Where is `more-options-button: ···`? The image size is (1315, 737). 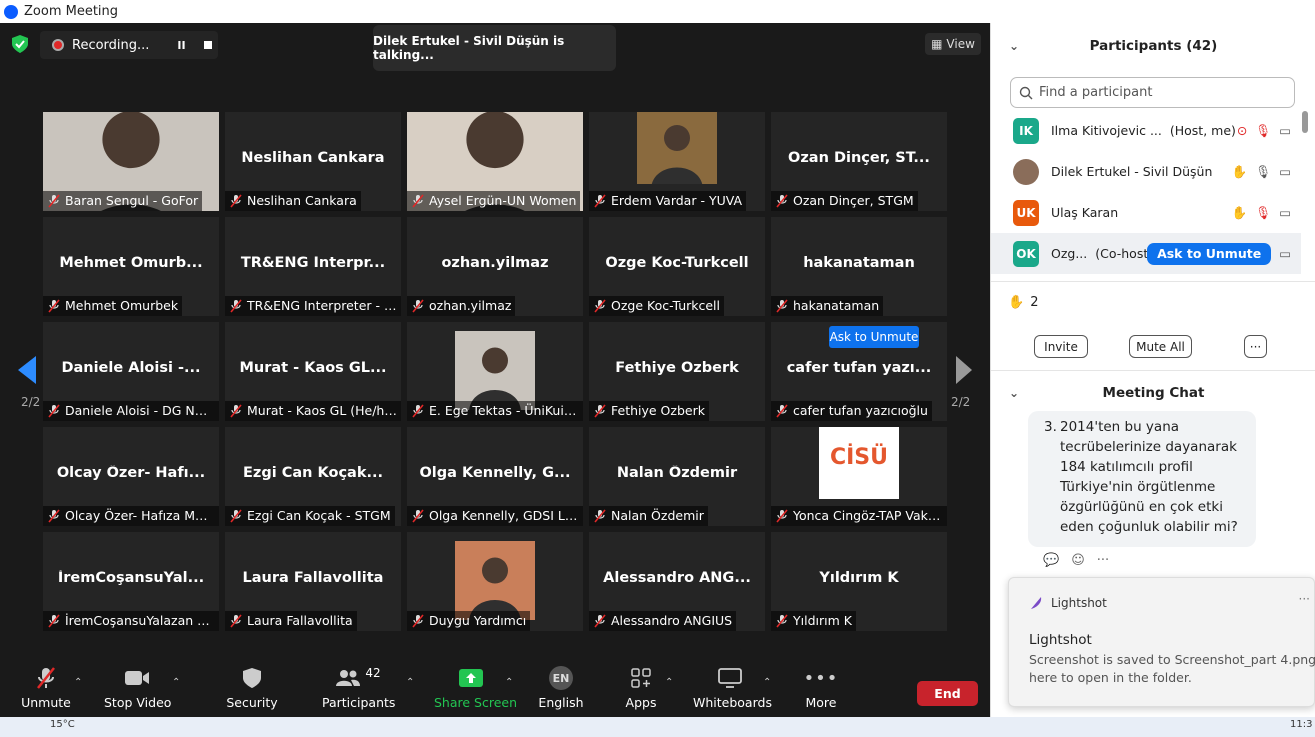 more-options-button: ··· is located at coordinates (1255, 346).